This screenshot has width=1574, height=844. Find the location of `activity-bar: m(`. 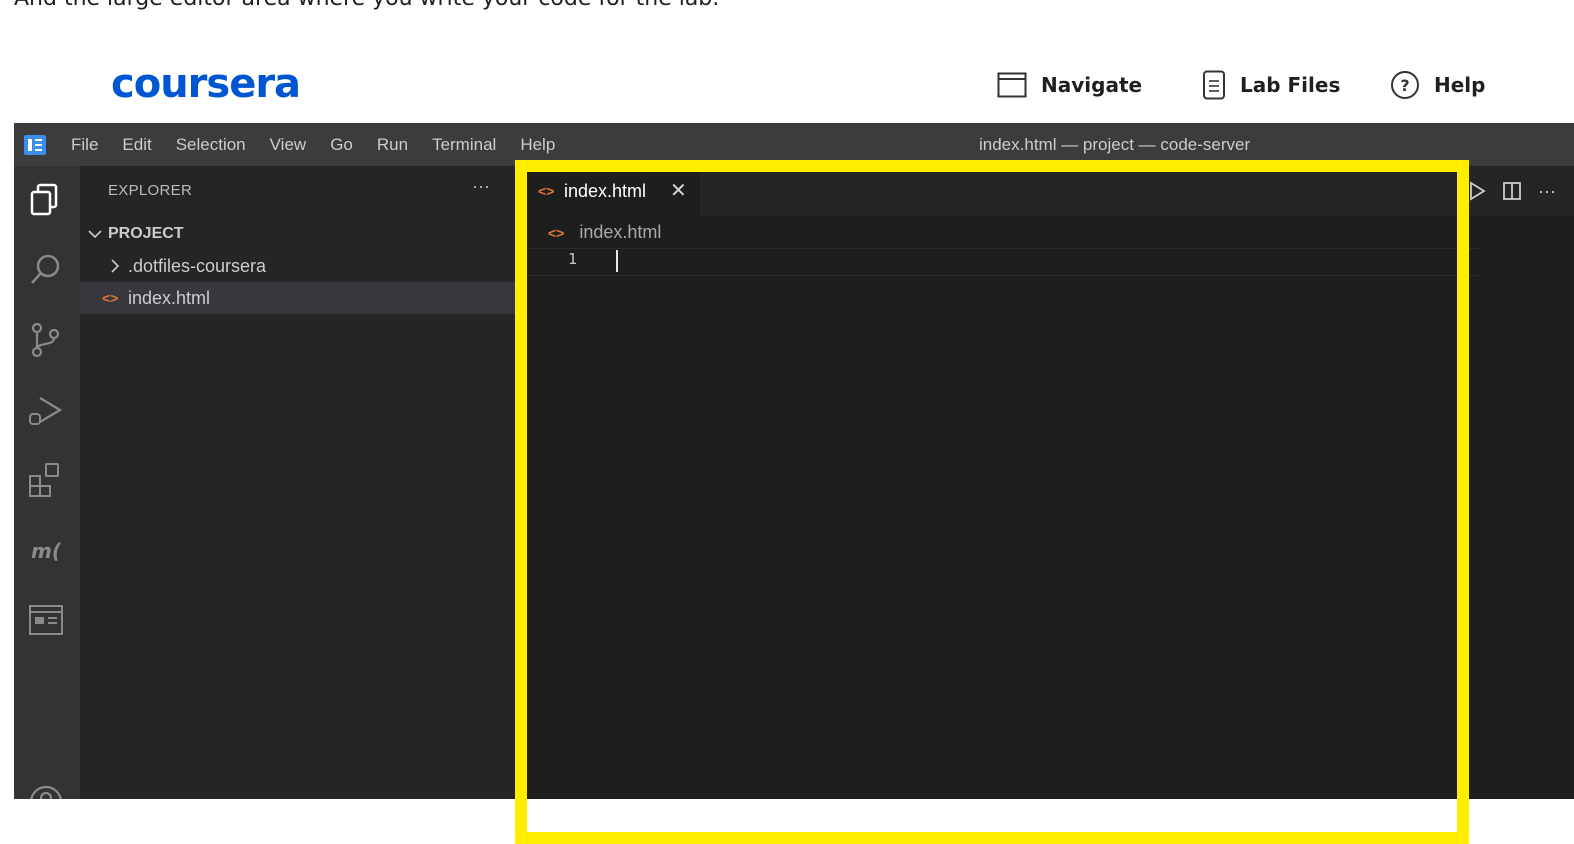

activity-bar: m( is located at coordinates (47, 482).